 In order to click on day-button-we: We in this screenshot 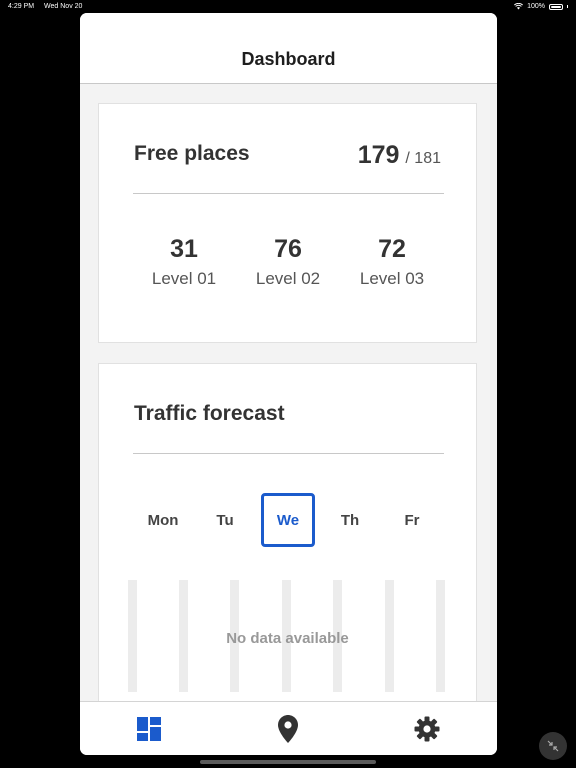, I will do `click(288, 520)`.